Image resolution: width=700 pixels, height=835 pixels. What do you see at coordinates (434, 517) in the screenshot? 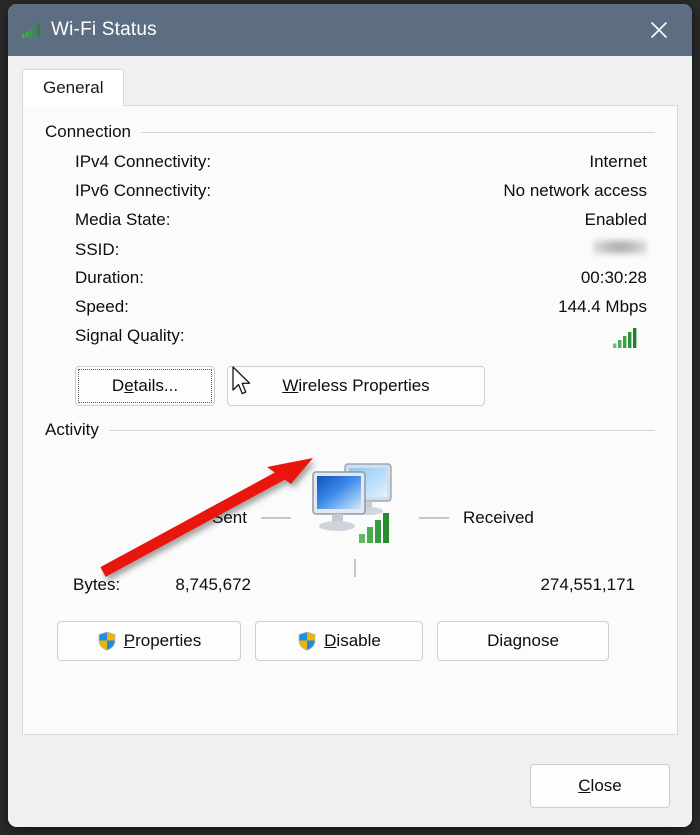
I see `dash-right-icon` at bounding box center [434, 517].